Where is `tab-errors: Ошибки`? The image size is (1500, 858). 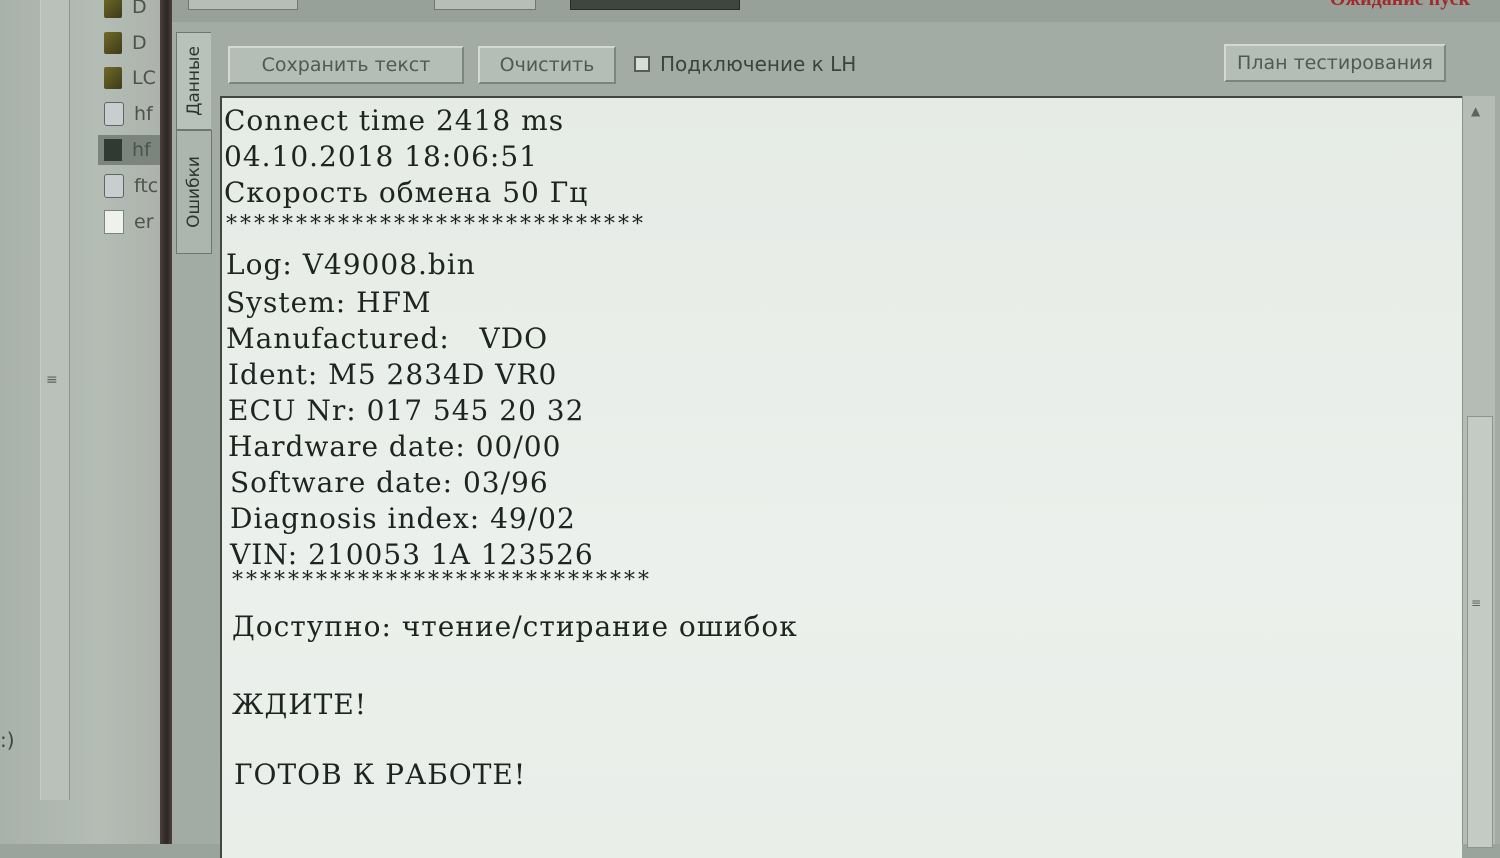 tab-errors: Ошибки is located at coordinates (194, 192).